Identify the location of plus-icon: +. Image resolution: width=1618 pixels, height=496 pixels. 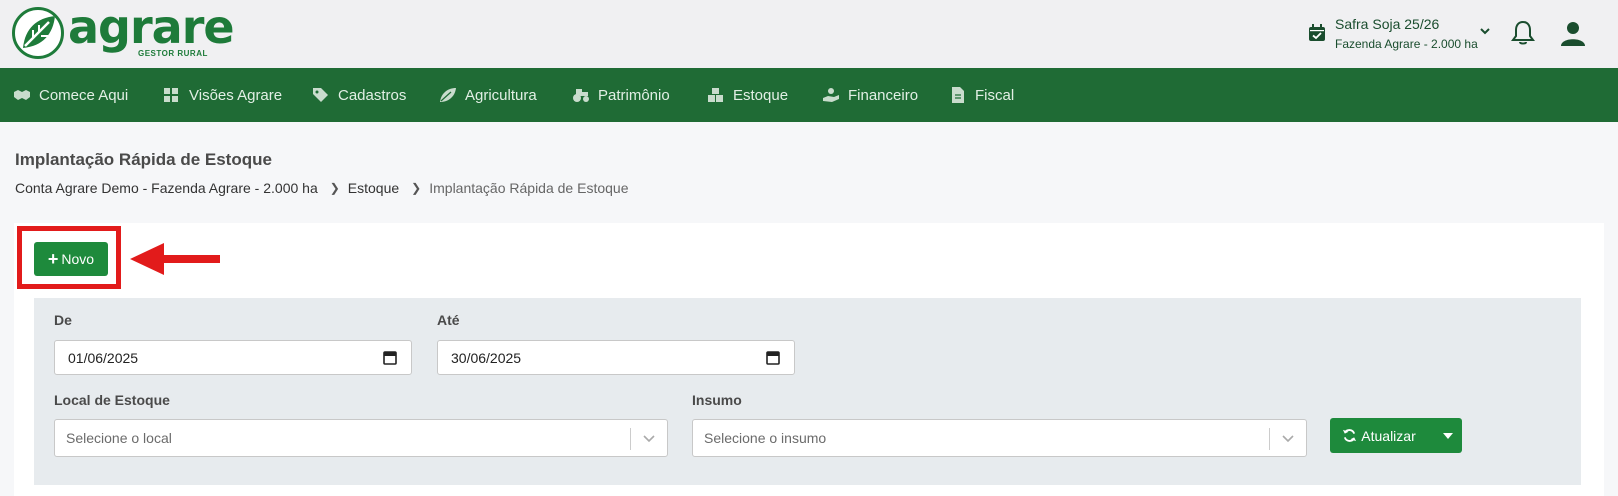
(53, 259).